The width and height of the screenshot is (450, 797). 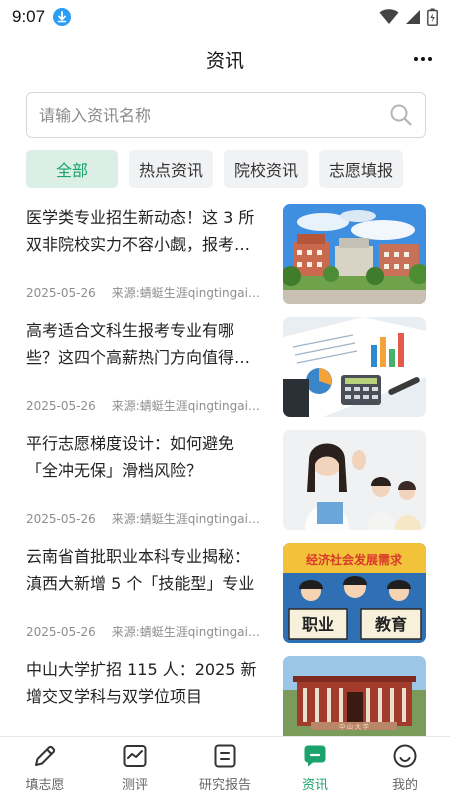 I want to click on tab-all: 全部, so click(x=72, y=169).